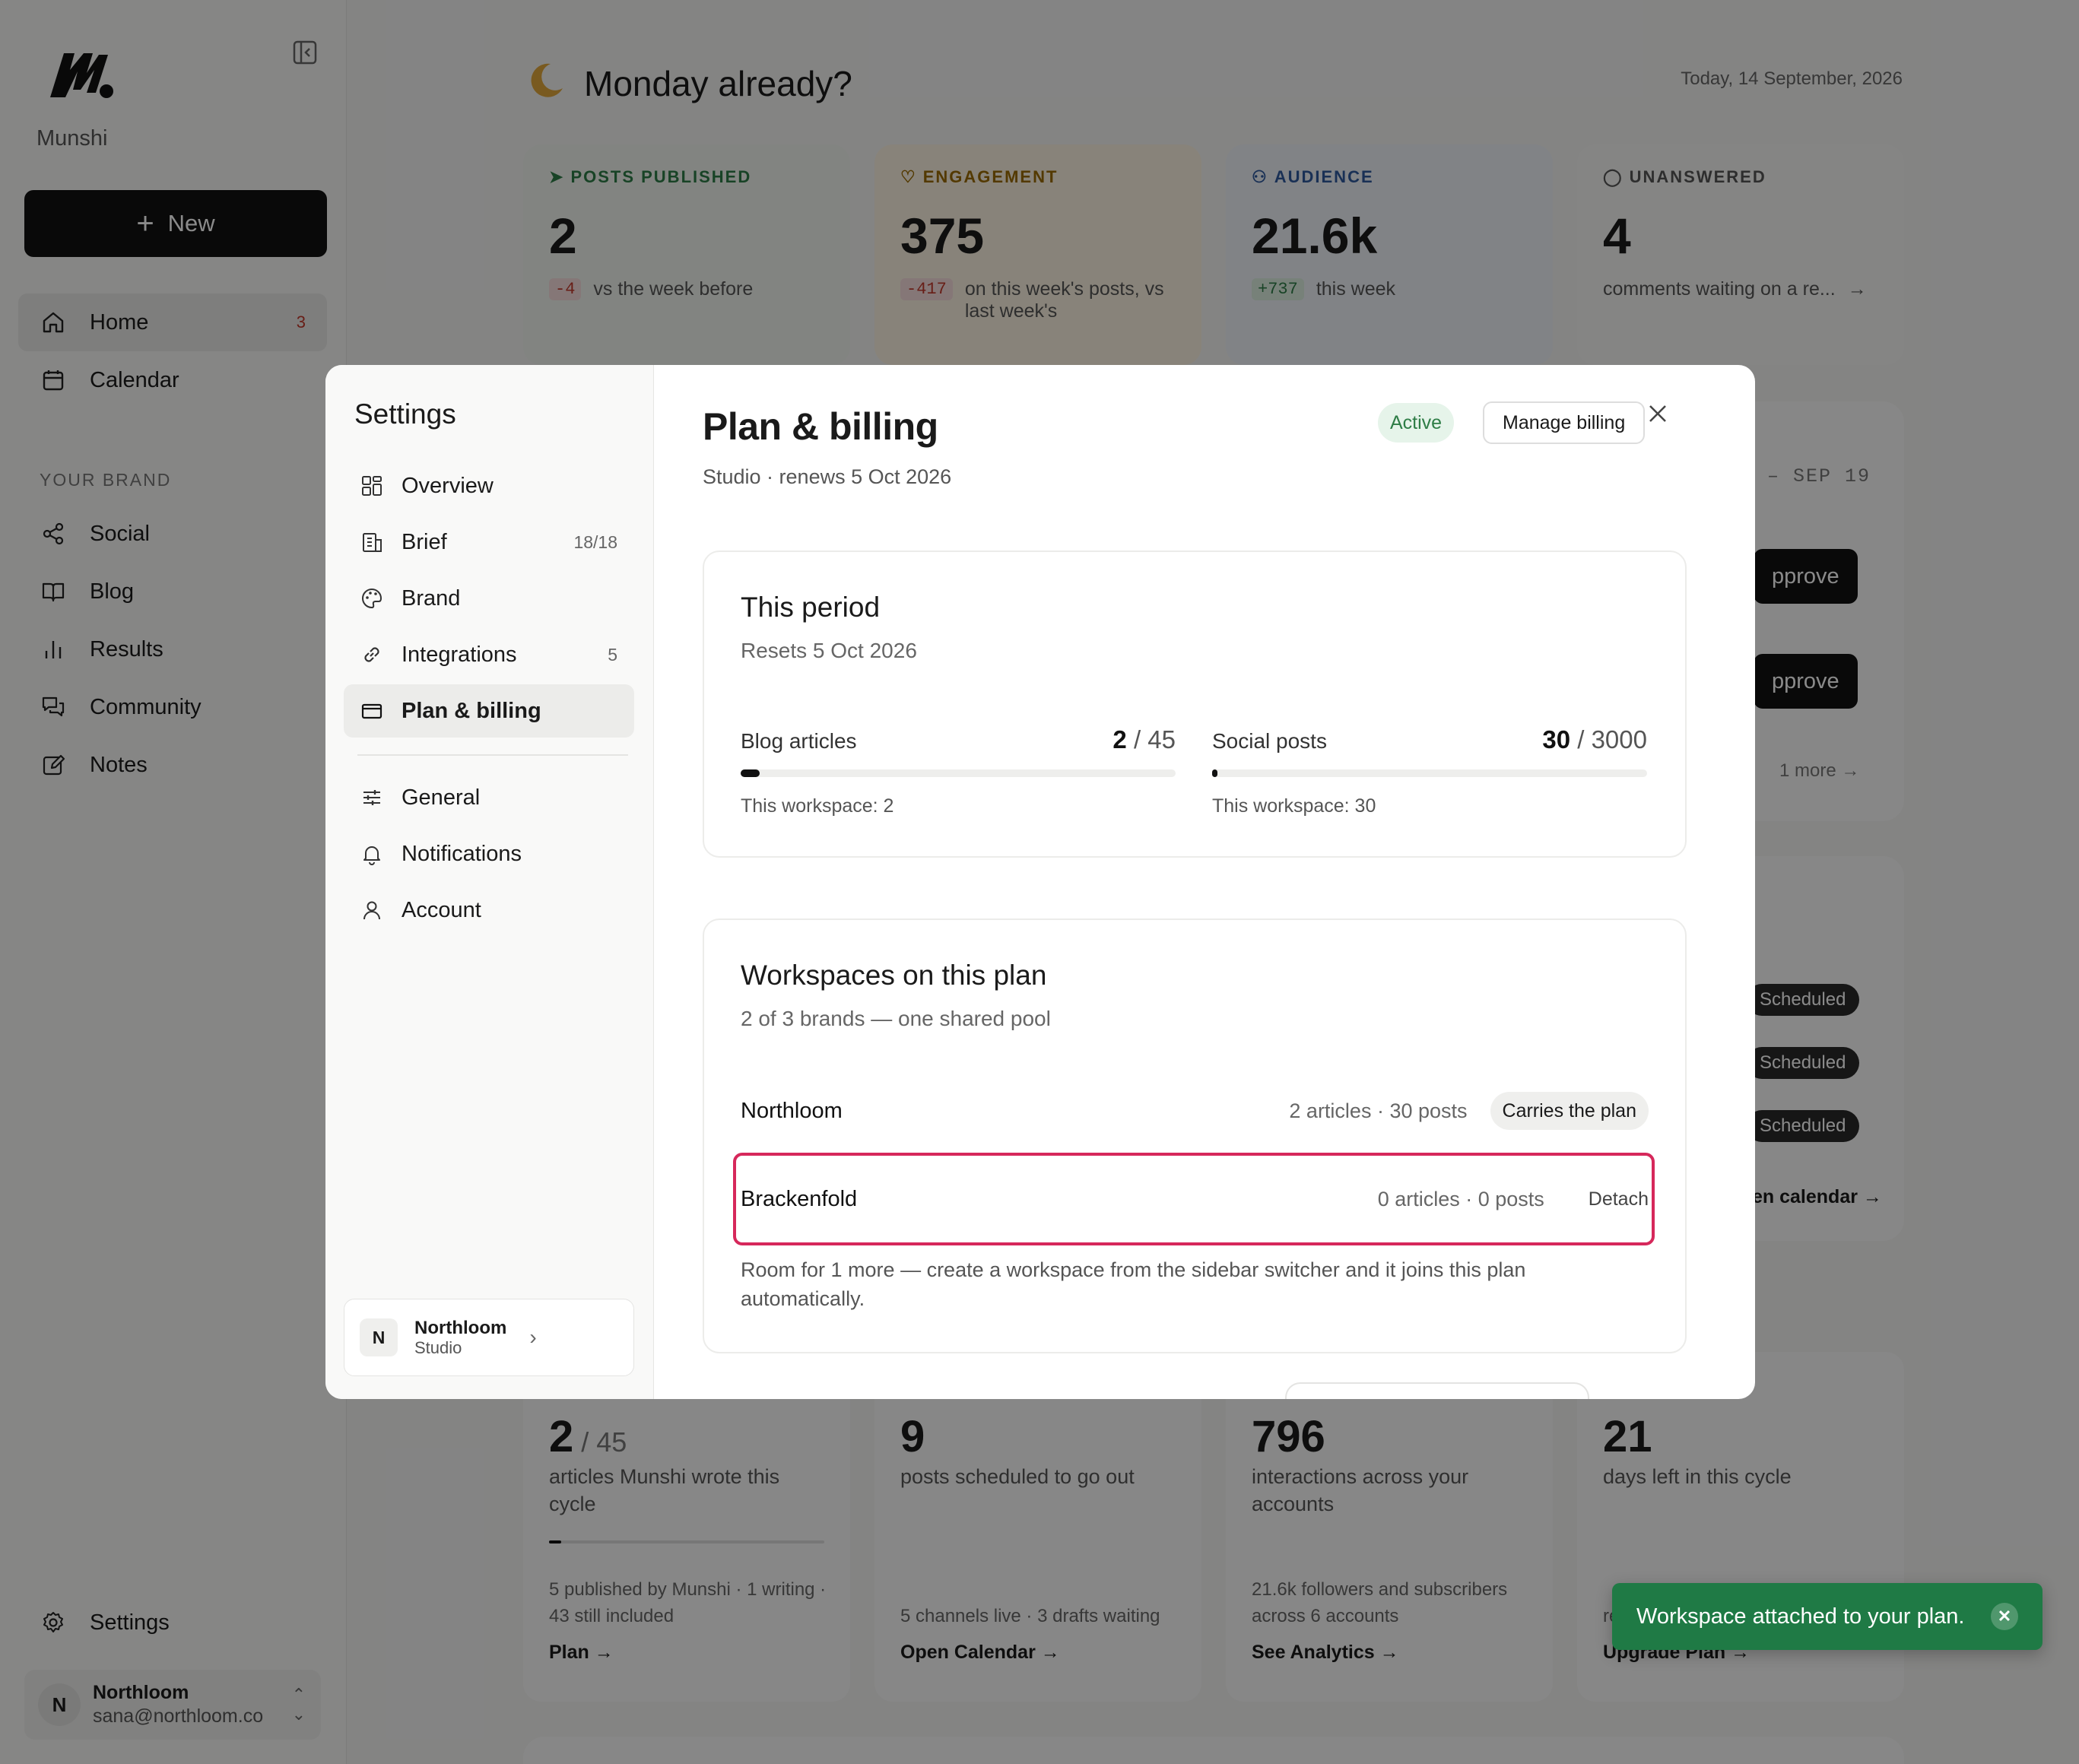 The height and width of the screenshot is (1764, 2079). Describe the element at coordinates (441, 909) in the screenshot. I see `settings-item-label: Account` at that location.